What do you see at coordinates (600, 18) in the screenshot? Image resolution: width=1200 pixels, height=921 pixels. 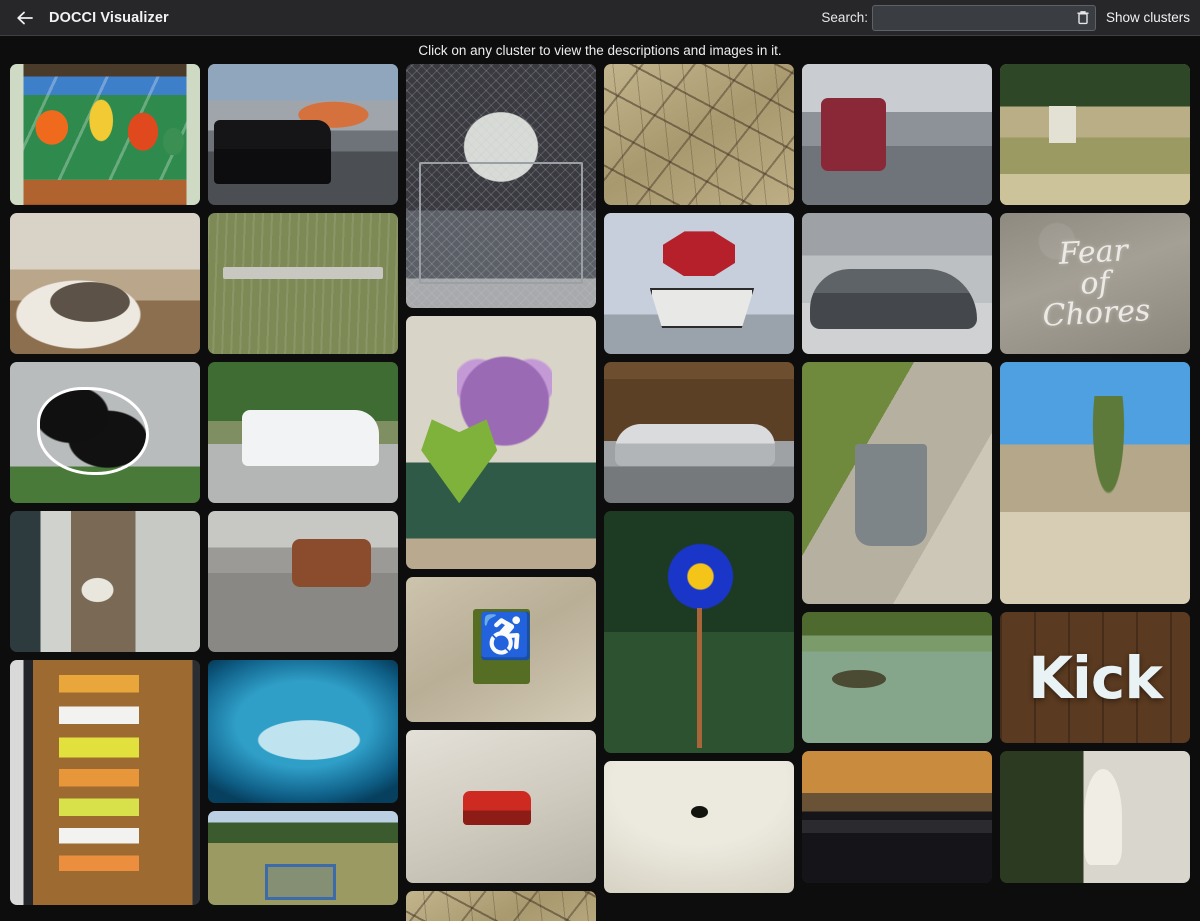 I see `app-header: DOCCI Visualizer Search: Show clusters` at bounding box center [600, 18].